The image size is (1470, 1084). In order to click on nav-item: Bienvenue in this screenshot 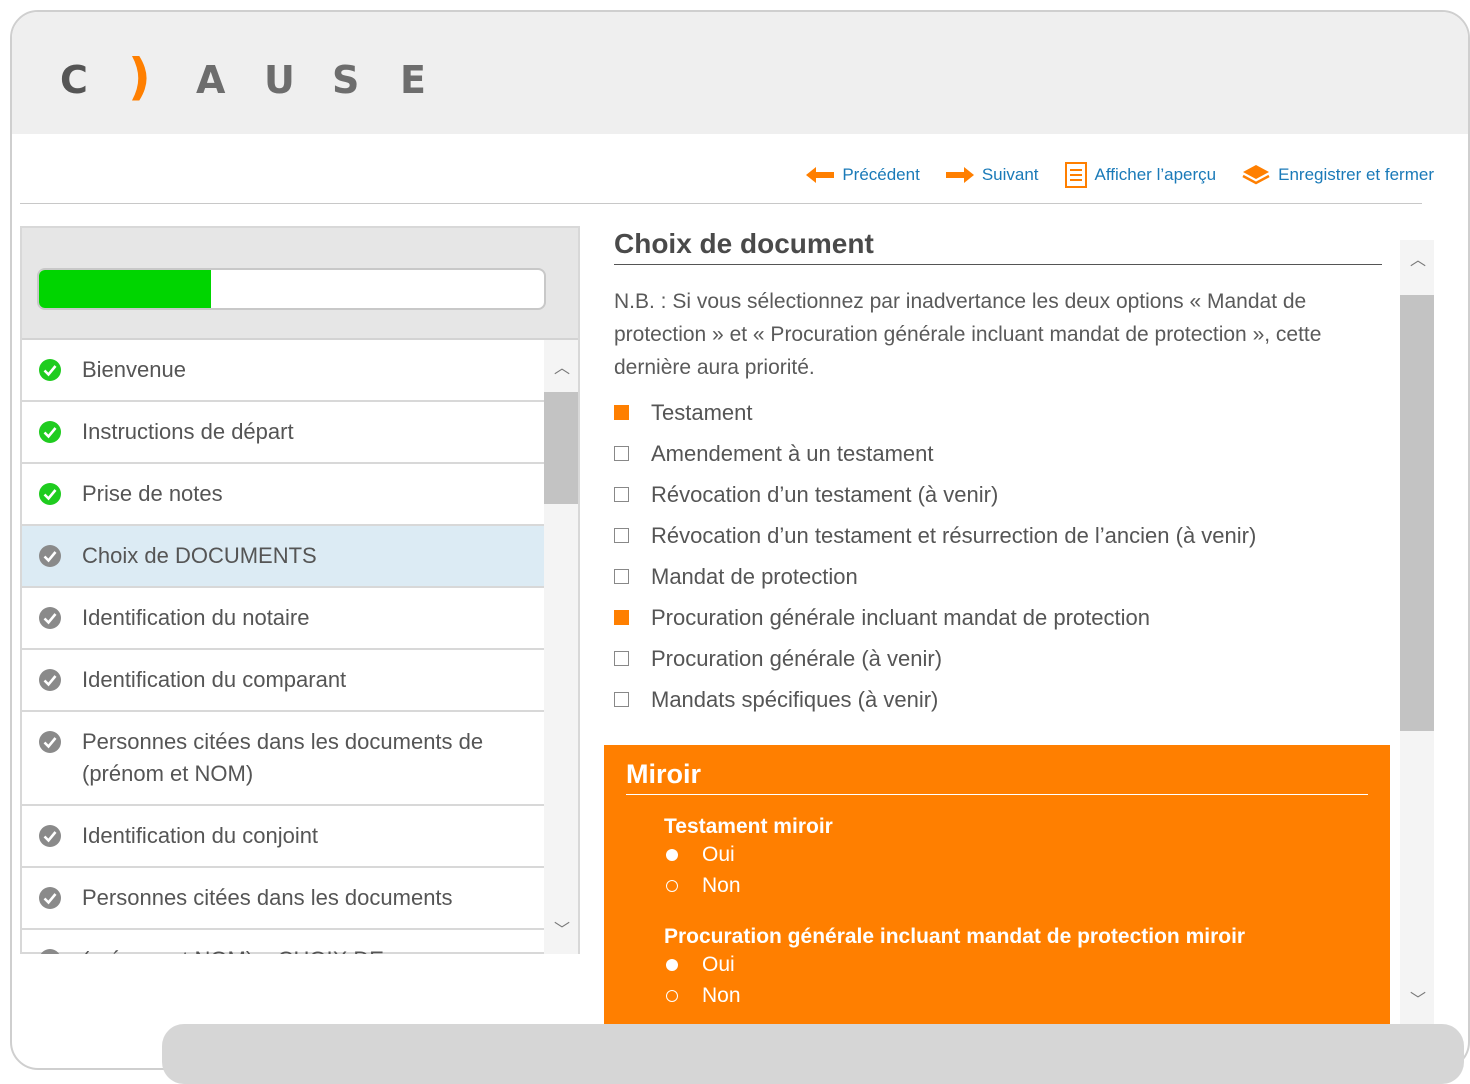, I will do `click(284, 371)`.